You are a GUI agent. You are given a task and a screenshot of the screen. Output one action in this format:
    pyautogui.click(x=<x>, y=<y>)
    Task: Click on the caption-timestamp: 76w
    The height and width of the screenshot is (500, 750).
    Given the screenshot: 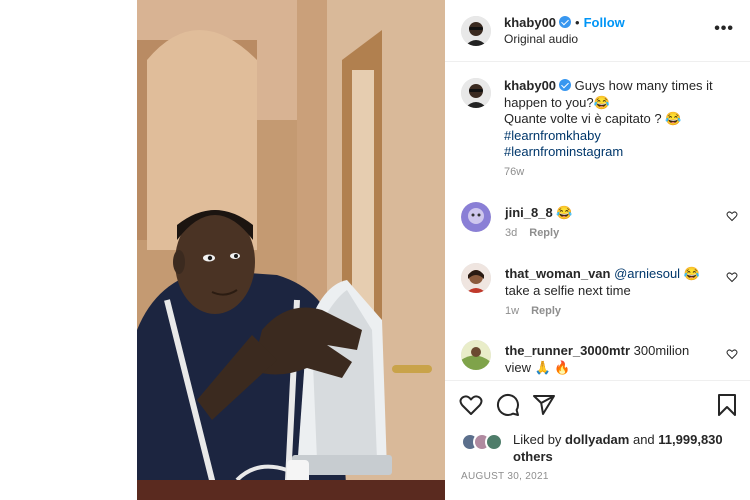 What is the action you would take?
    pyautogui.click(x=514, y=172)
    